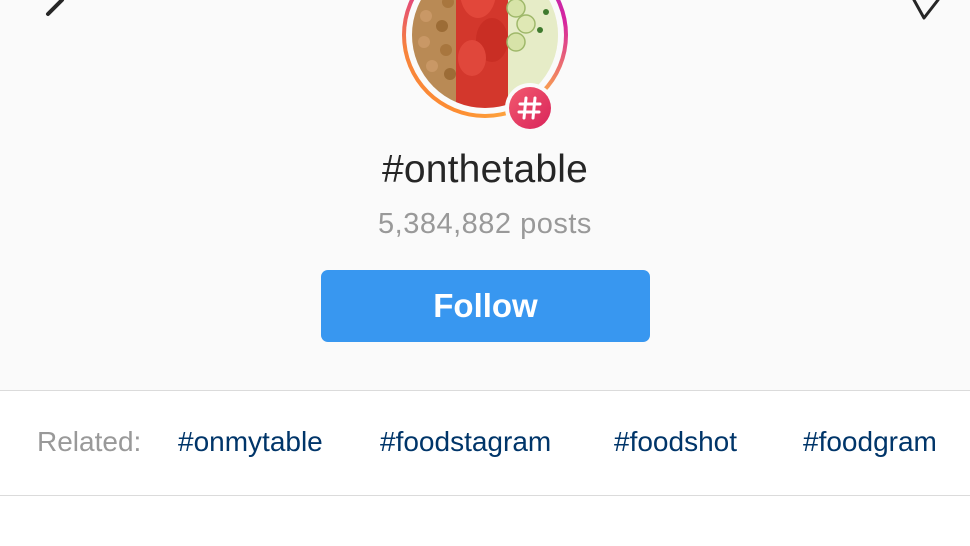 This screenshot has width=970, height=546. What do you see at coordinates (60, 12) in the screenshot?
I see `back-arrow-icon` at bounding box center [60, 12].